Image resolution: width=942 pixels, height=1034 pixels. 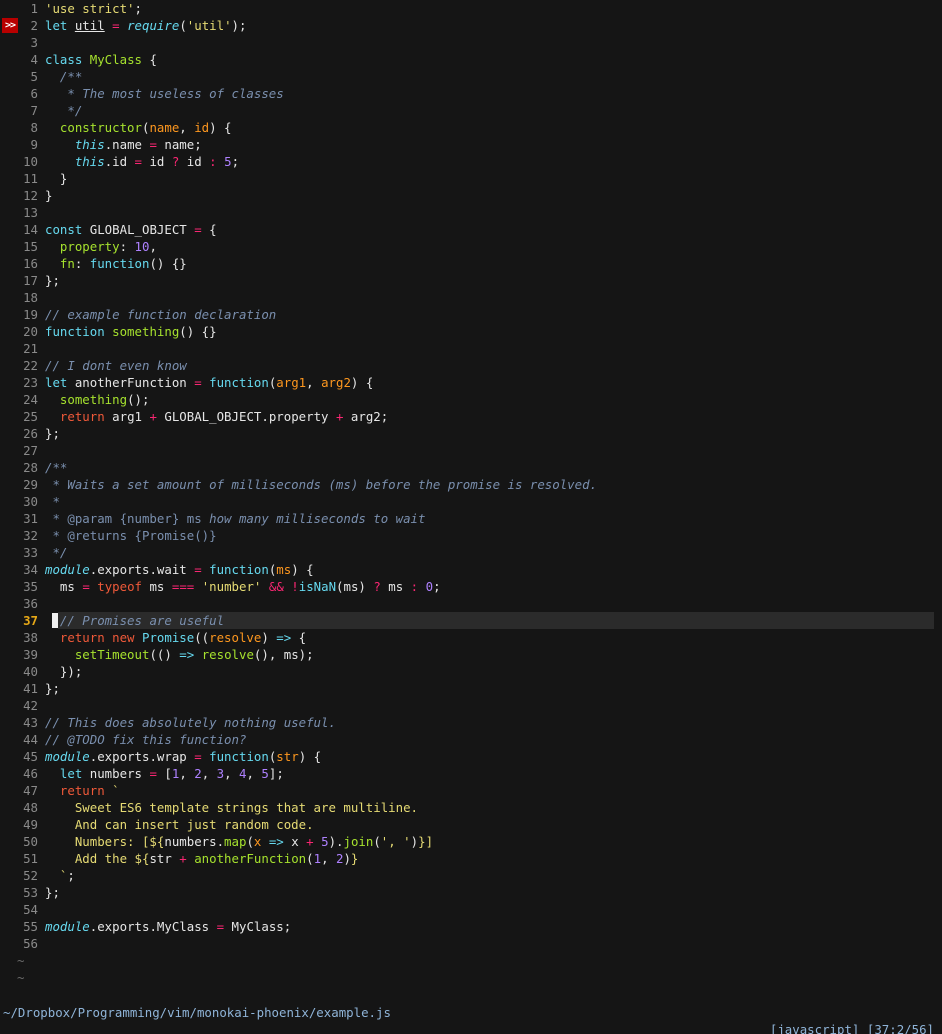 I want to click on code-token: Promise, so click(x=168, y=637).